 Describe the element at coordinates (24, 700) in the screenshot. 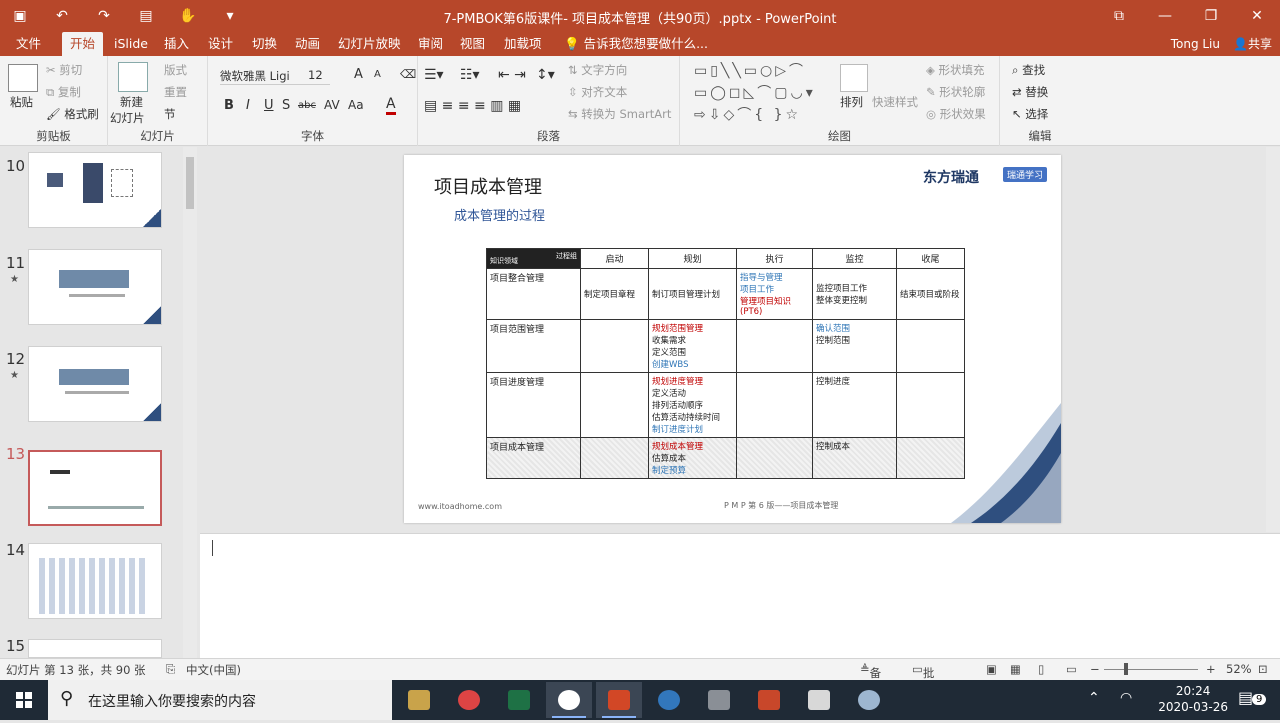

I see `start-button` at that location.